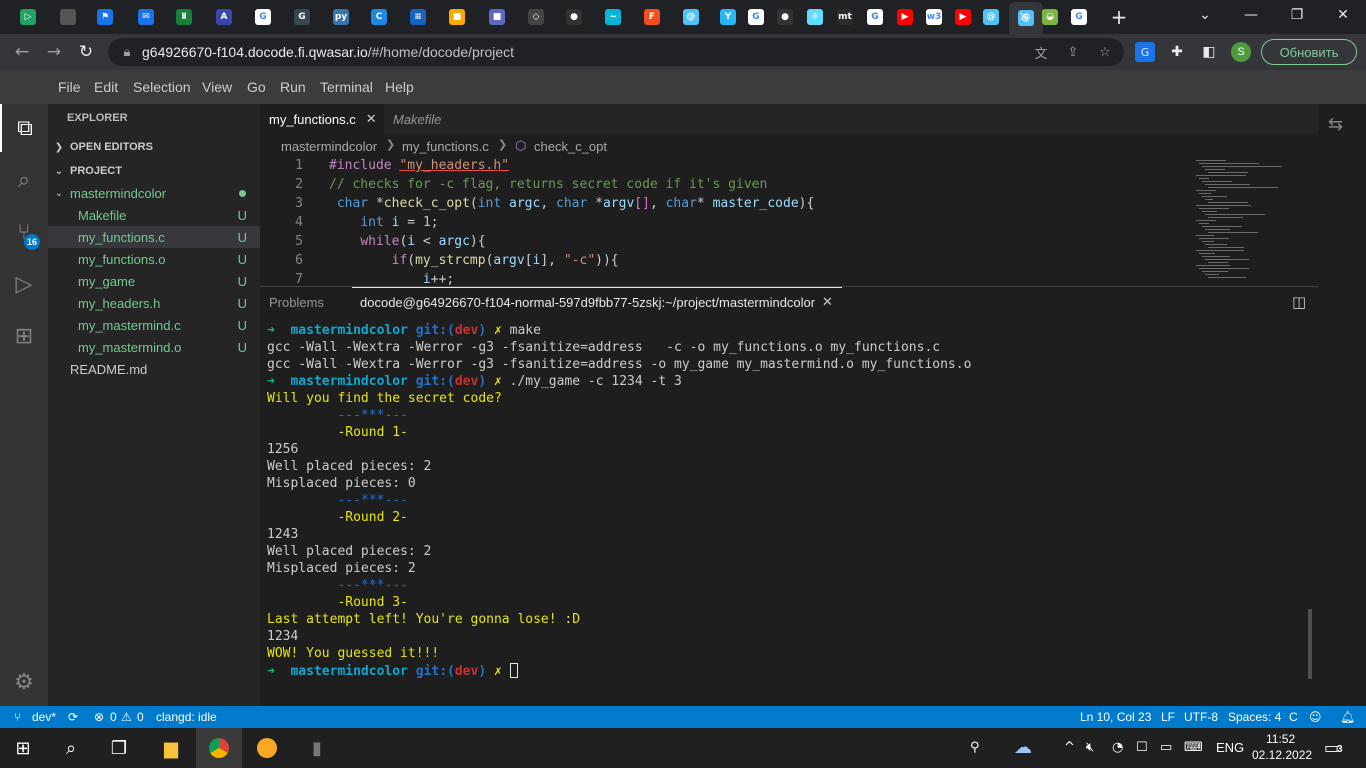 This screenshot has width=1366, height=768. Describe the element at coordinates (140, 717) in the screenshot. I see `warning-count: 0` at that location.